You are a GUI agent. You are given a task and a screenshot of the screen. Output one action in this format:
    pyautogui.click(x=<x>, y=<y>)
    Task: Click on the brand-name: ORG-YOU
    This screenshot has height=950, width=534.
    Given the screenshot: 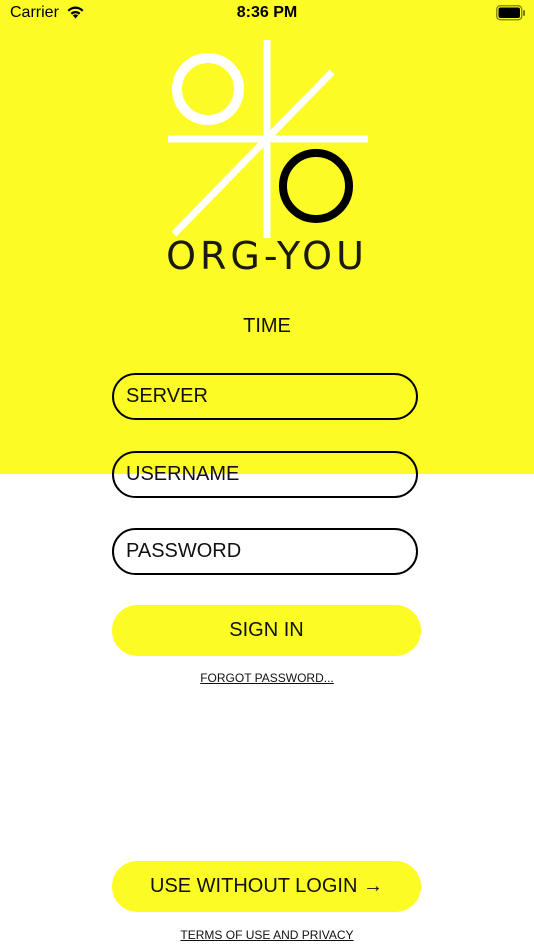 What is the action you would take?
    pyautogui.click(x=267, y=256)
    